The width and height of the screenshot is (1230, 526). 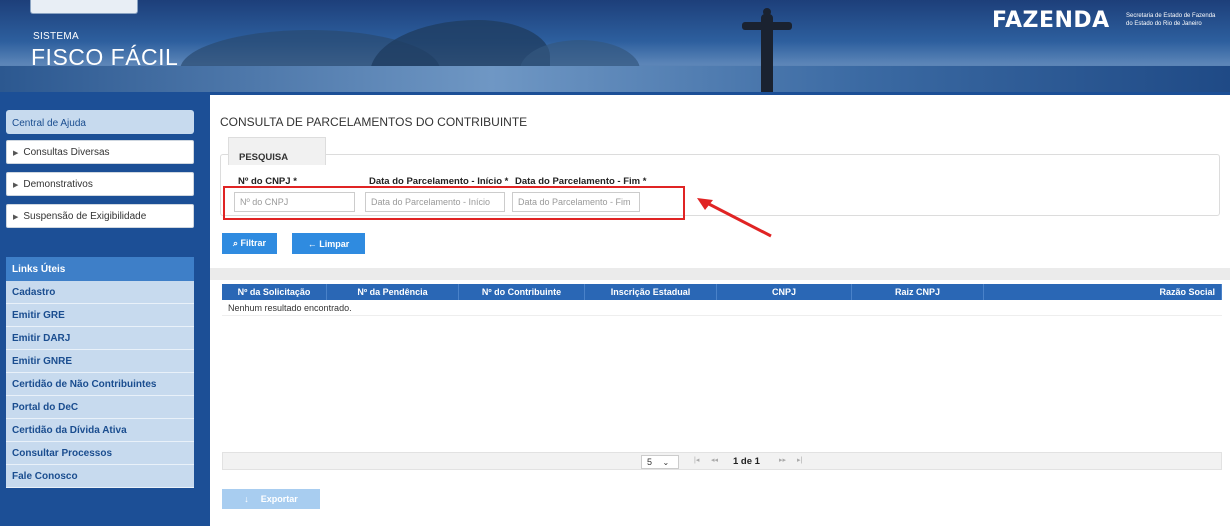 I want to click on prev-page-icon: ◂◂, so click(x=714, y=460).